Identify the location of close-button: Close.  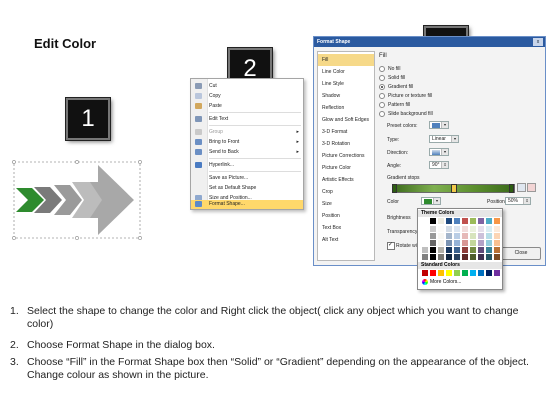
(521, 253).